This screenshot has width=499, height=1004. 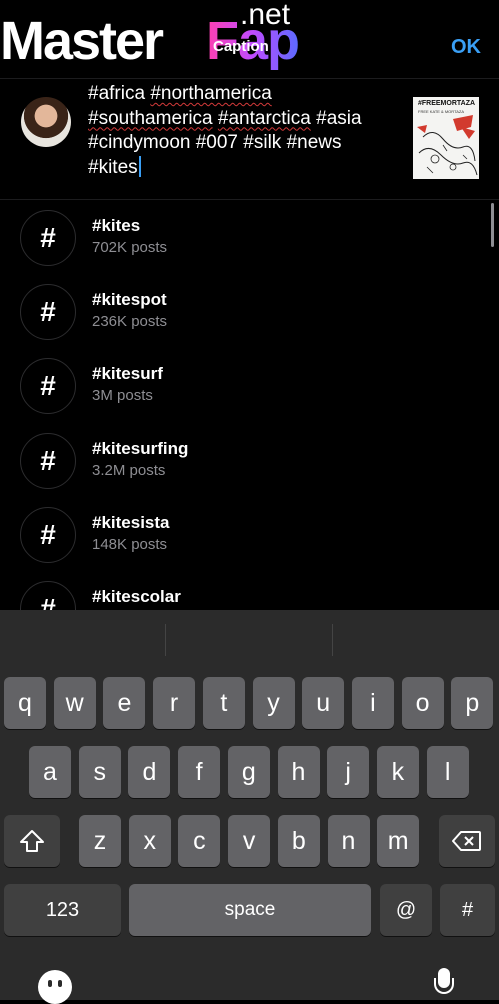 What do you see at coordinates (140, 448) in the screenshot?
I see `hashtag-name: #kitesurfing` at bounding box center [140, 448].